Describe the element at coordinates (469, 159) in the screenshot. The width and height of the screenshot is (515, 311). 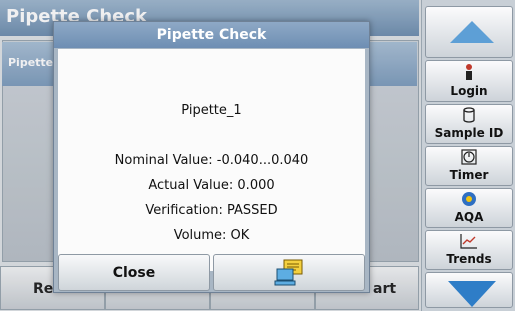
I see `stopwatch-icon` at that location.